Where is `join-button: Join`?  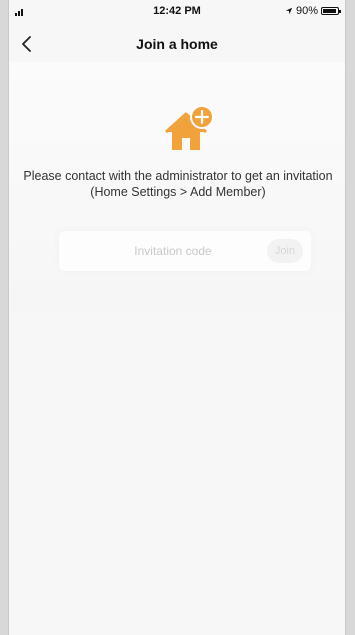
join-button: Join is located at coordinates (285, 251).